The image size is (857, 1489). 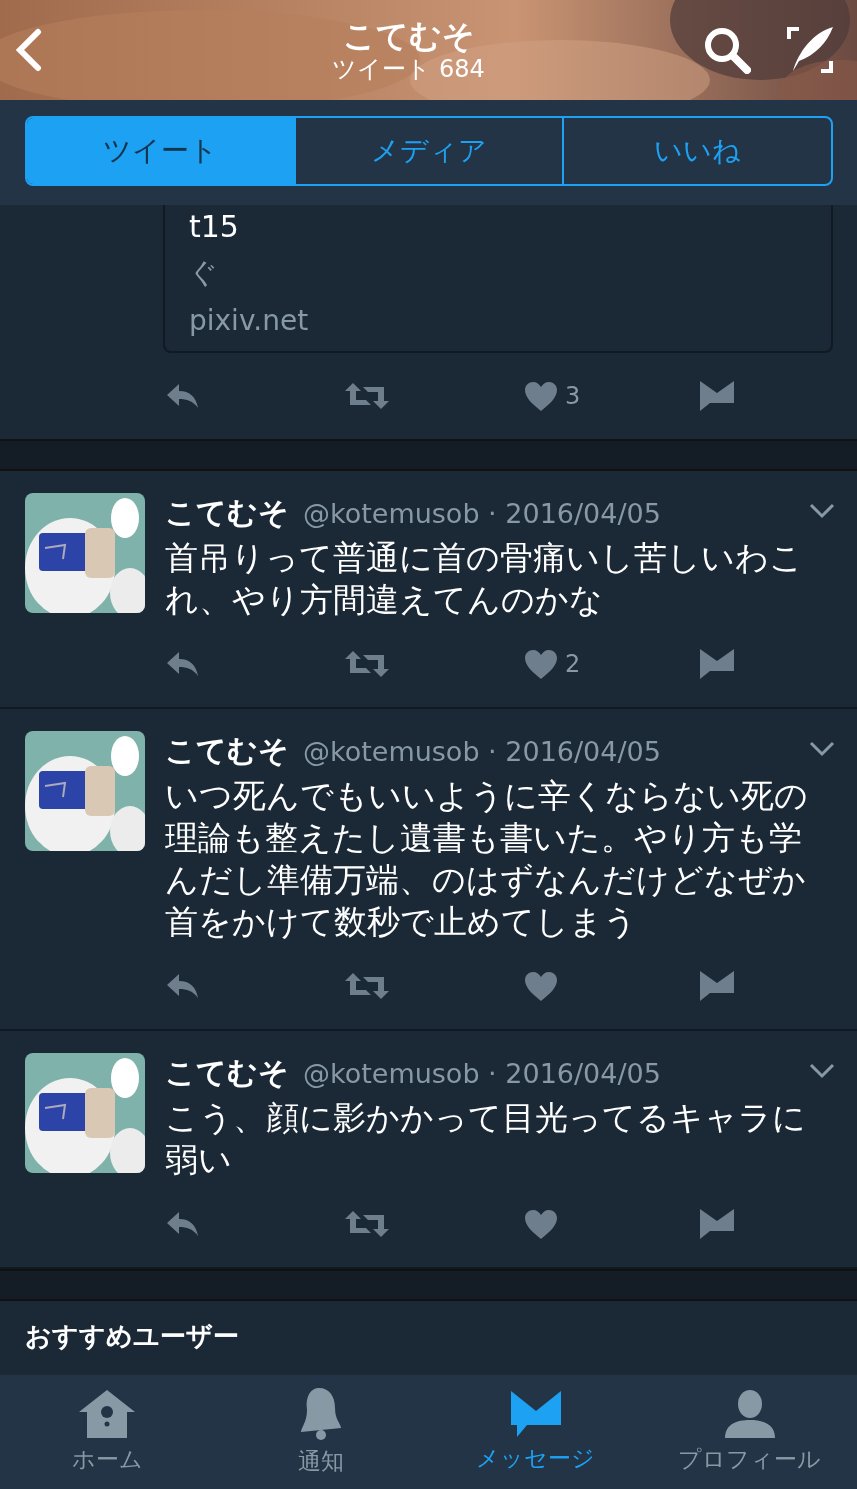 I want to click on nav-tab: 通知, so click(x=321, y=1432).